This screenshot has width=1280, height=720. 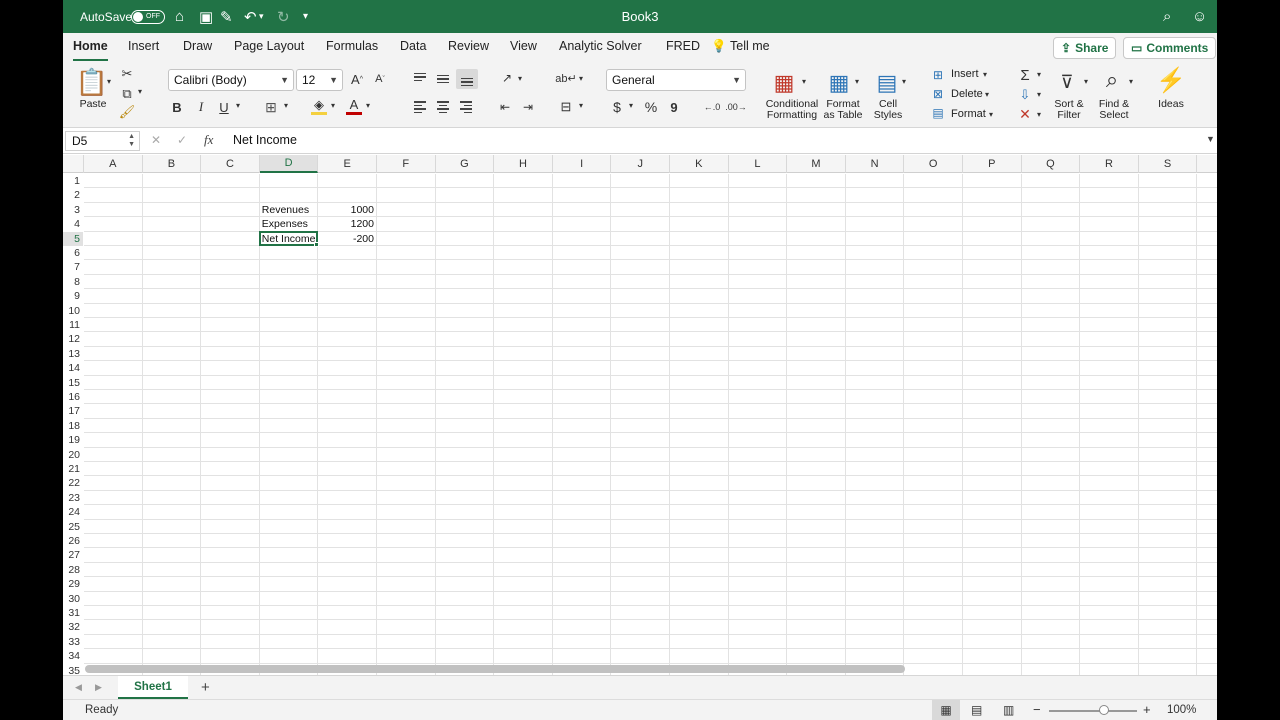 What do you see at coordinates (73, 669) in the screenshot?
I see `row-header-35: 35` at bounding box center [73, 669].